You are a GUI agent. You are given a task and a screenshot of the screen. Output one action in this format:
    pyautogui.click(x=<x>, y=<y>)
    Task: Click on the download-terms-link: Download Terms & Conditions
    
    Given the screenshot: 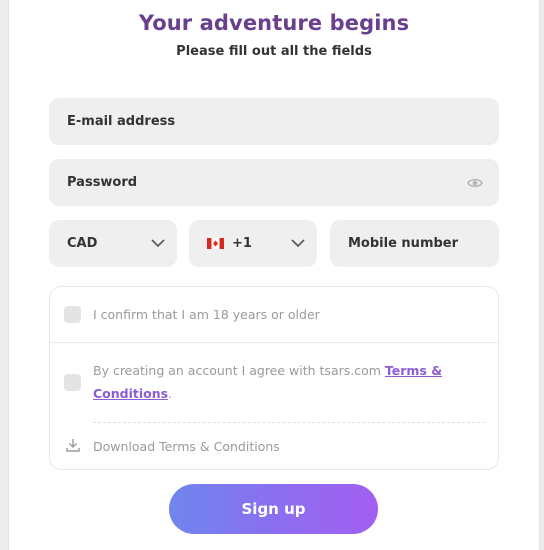 What is the action you would take?
    pyautogui.click(x=186, y=446)
    